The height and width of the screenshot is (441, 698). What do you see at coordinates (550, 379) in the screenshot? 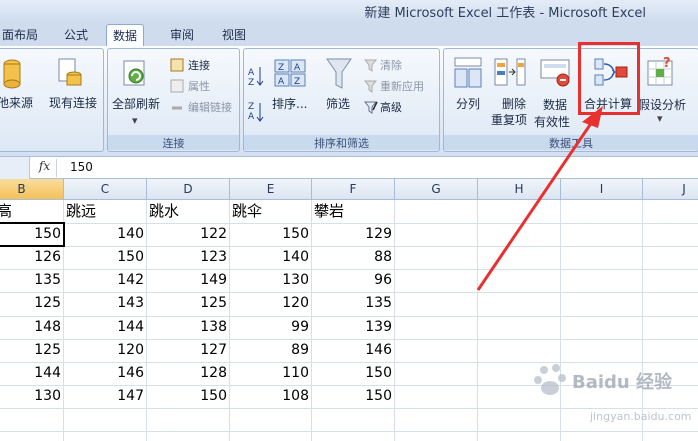
I see `baidu-paw-icon` at bounding box center [550, 379].